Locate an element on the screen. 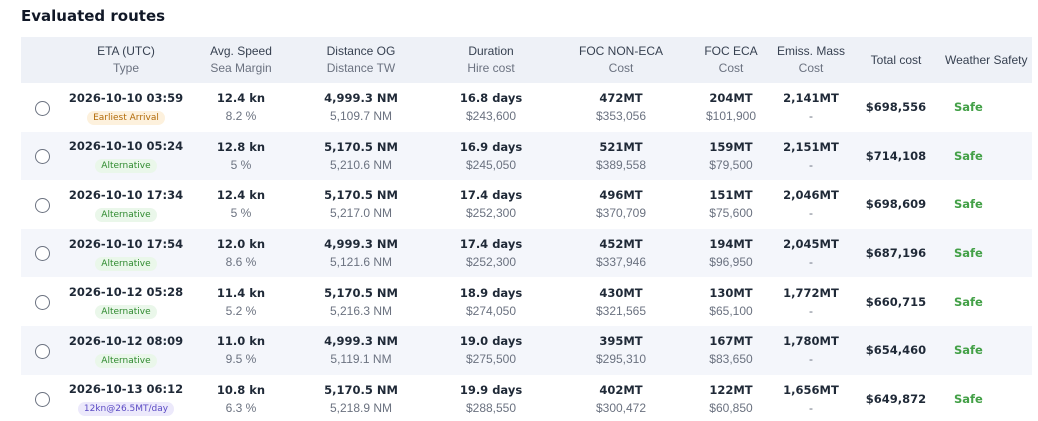 Image resolution: width=1038 pixels, height=421 pixels. emiss-mass-value: 1,656MT is located at coordinates (811, 389).